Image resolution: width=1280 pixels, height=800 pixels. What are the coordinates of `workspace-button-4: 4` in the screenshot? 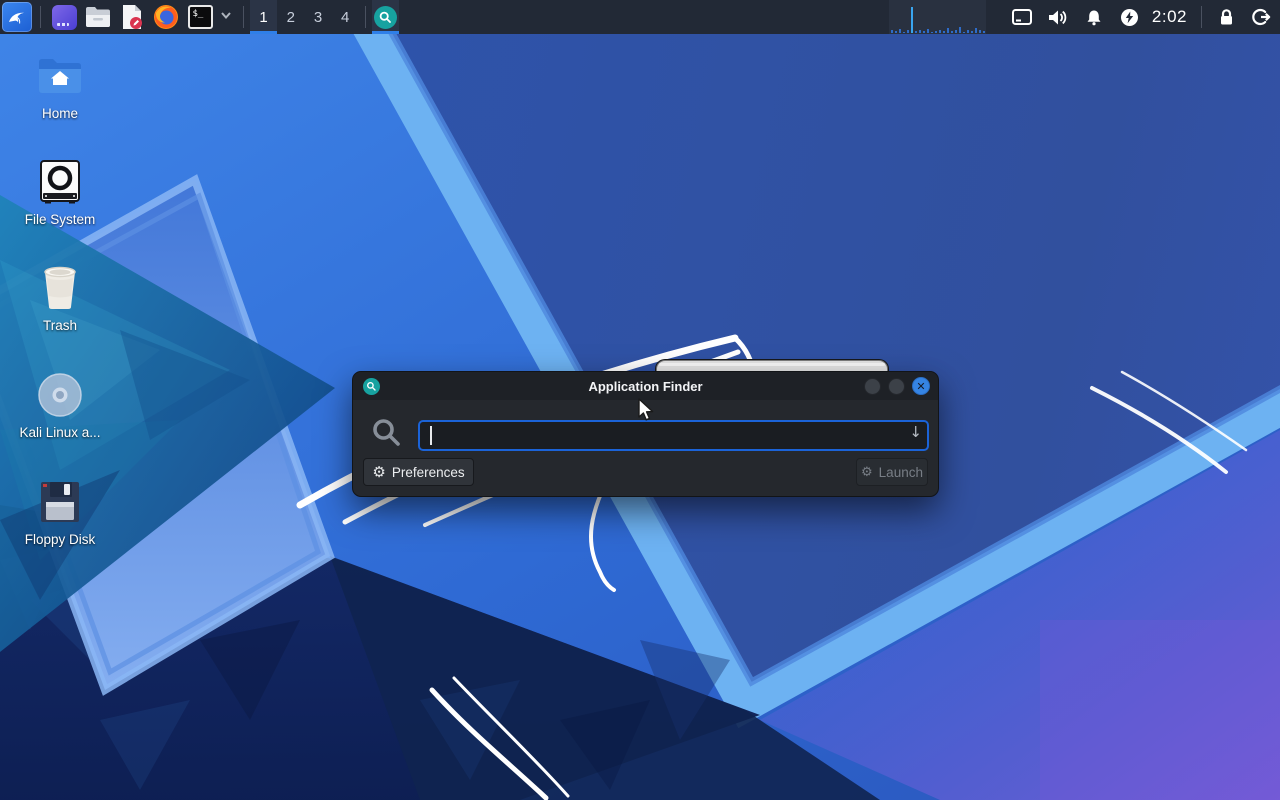 It's located at (345, 17).